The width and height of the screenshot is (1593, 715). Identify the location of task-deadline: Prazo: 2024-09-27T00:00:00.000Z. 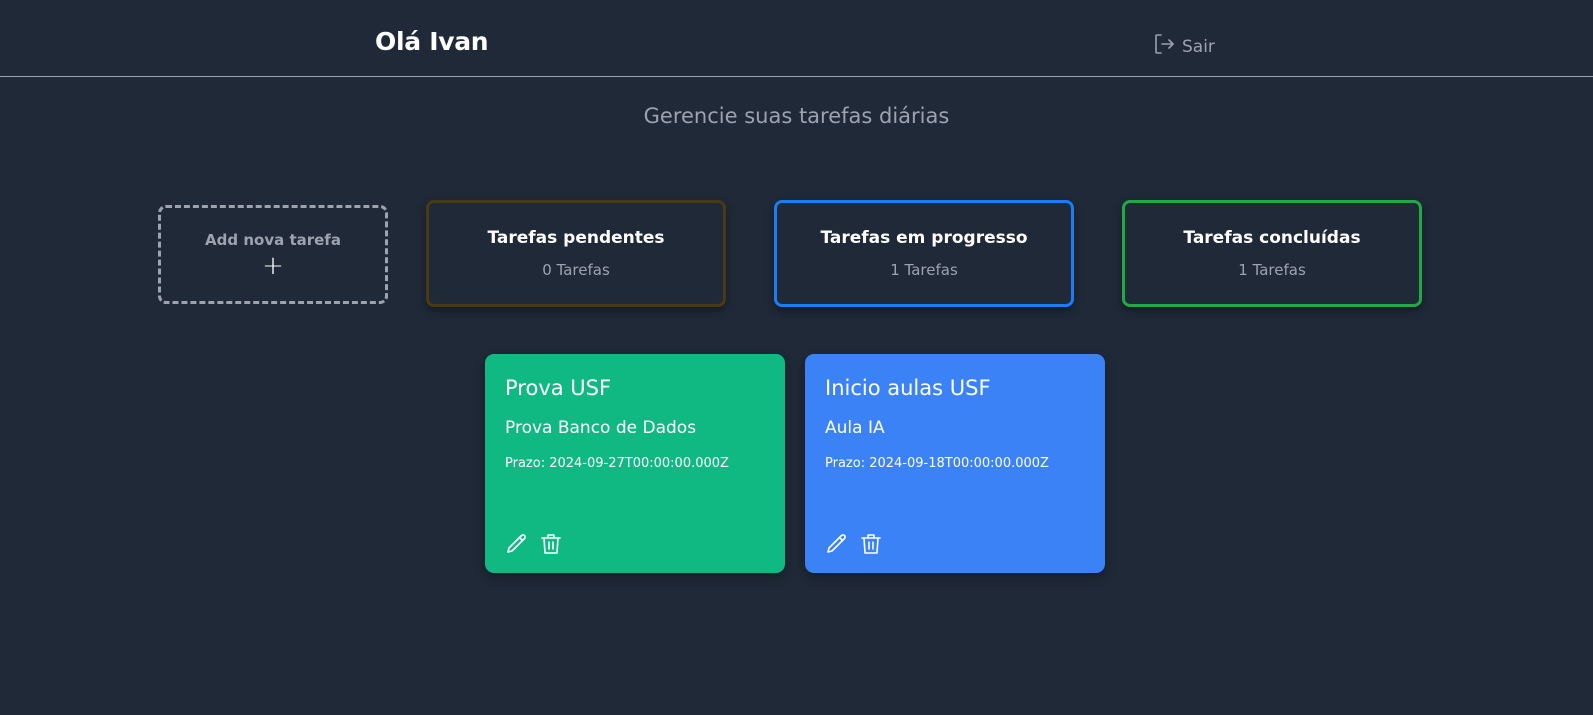
(617, 463).